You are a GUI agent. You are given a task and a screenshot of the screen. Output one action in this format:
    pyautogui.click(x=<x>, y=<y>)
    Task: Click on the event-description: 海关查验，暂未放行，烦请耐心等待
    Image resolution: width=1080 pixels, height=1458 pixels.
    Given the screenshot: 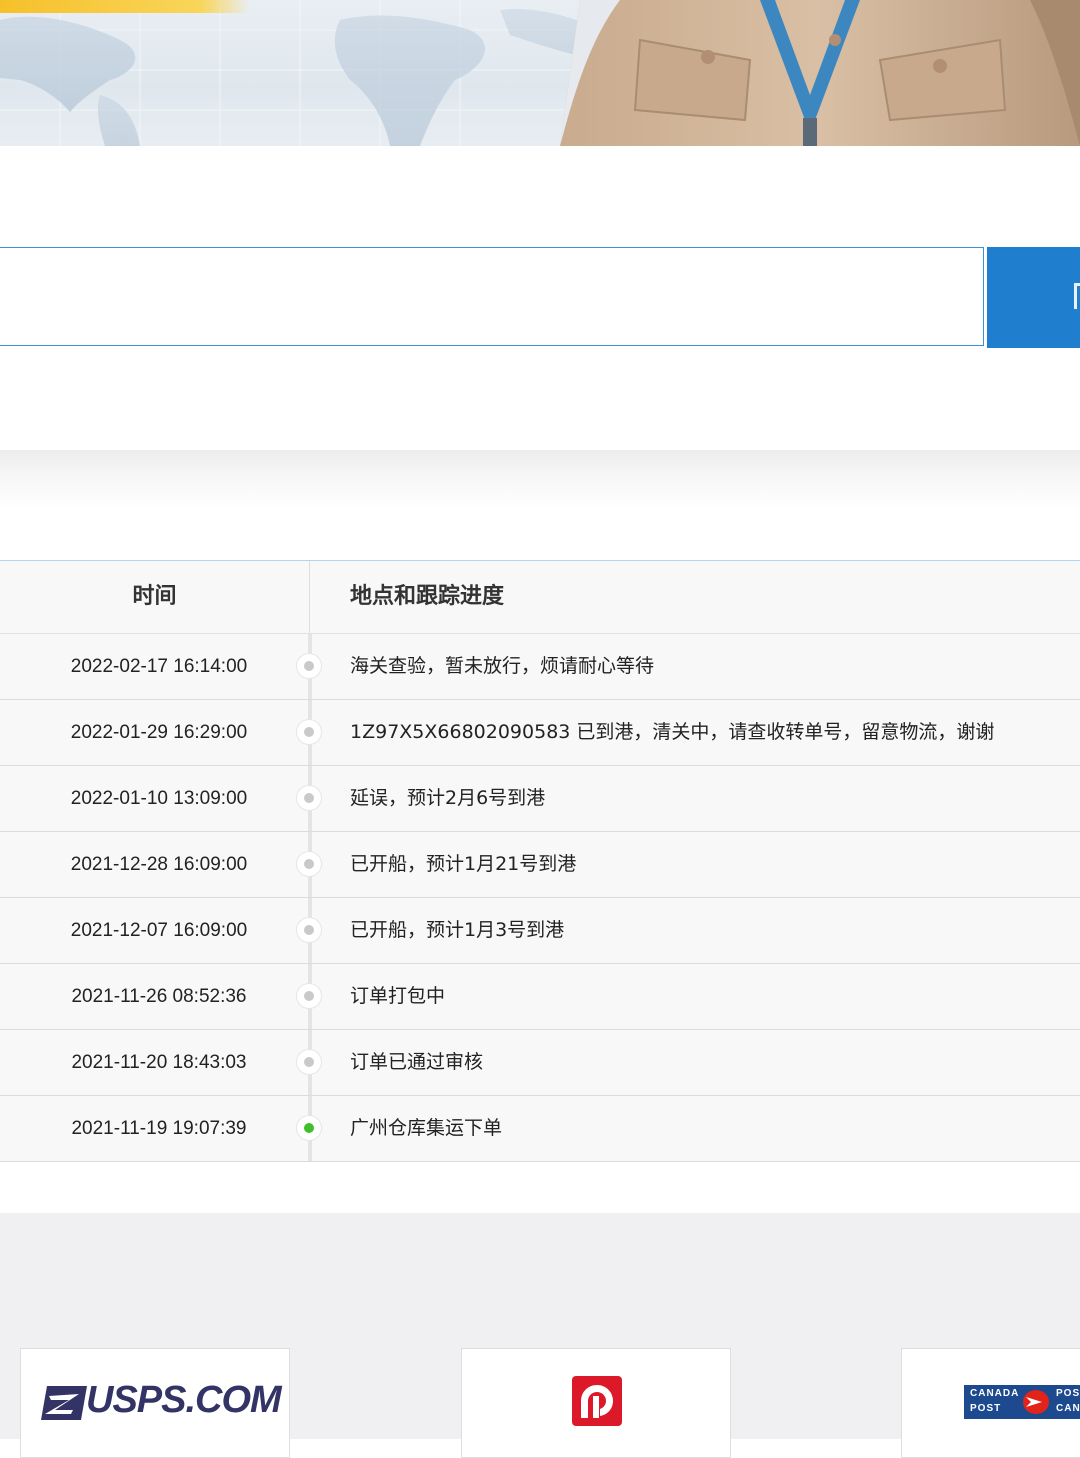 What is the action you would take?
    pyautogui.click(x=502, y=666)
    